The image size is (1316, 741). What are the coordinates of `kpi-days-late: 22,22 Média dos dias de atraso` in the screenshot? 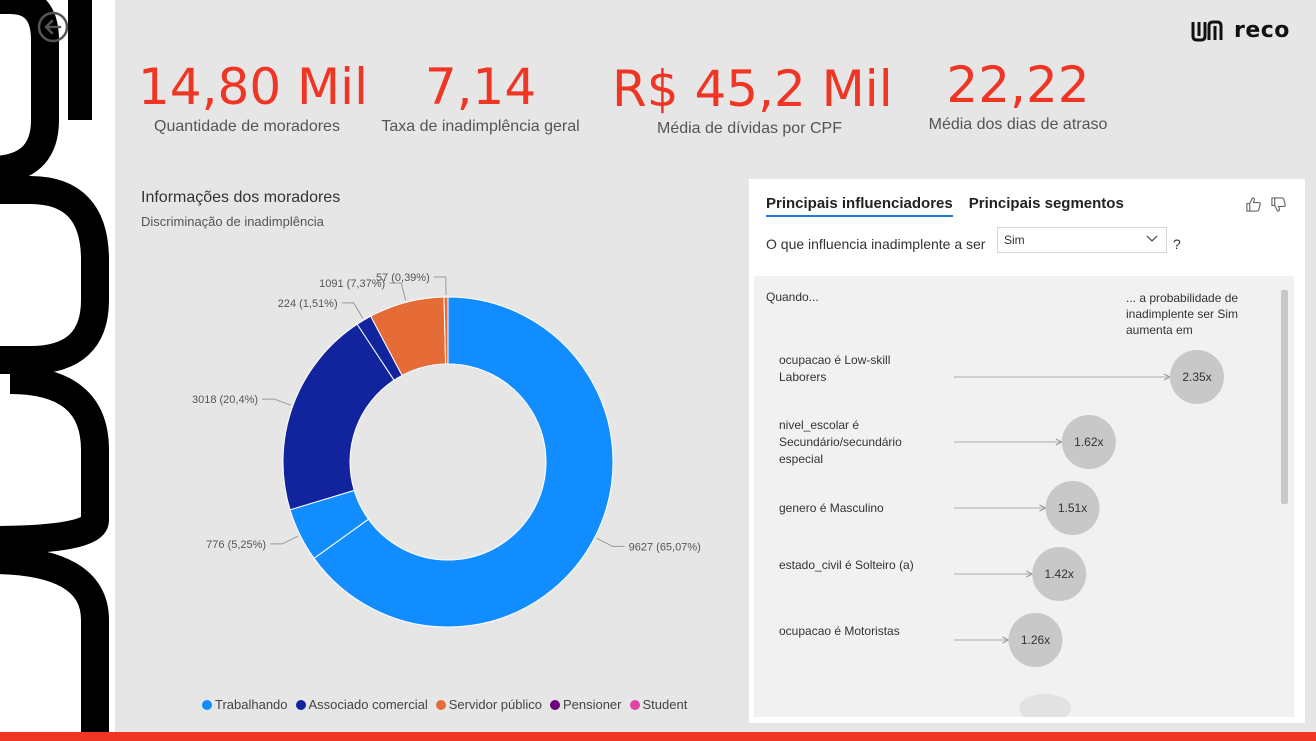 It's located at (1018, 96).